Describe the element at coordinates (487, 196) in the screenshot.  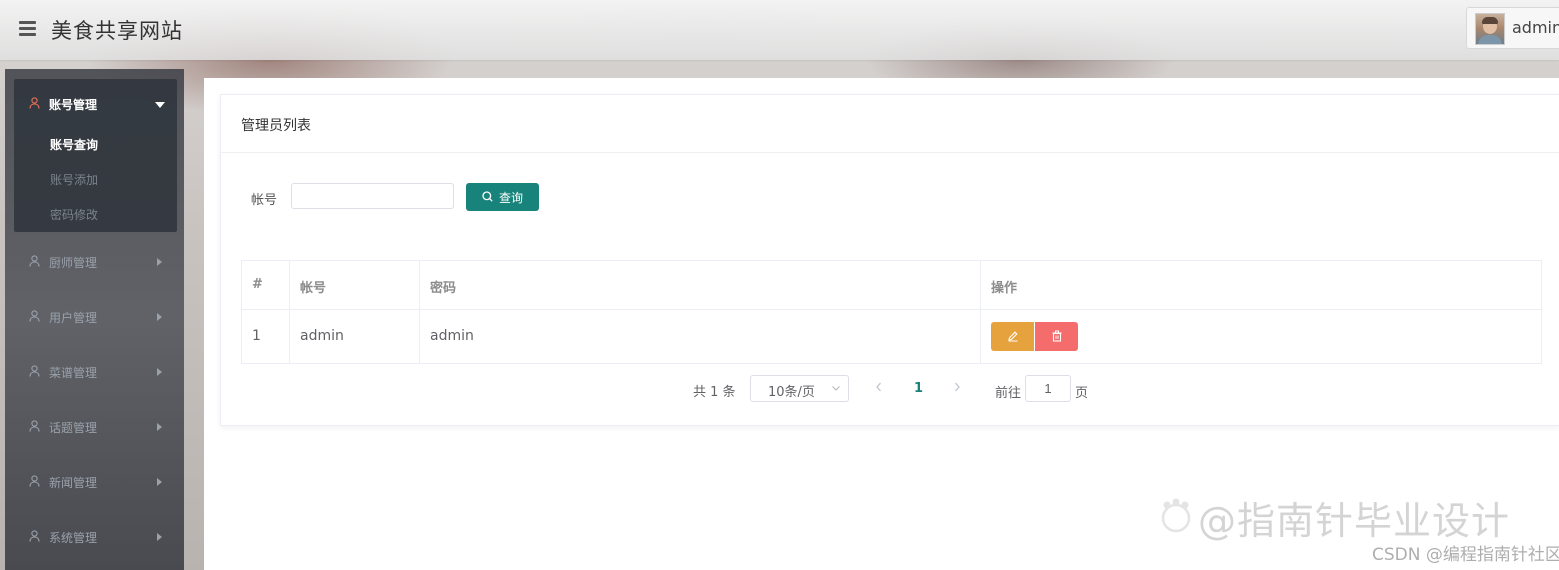
I see `search-icon` at that location.